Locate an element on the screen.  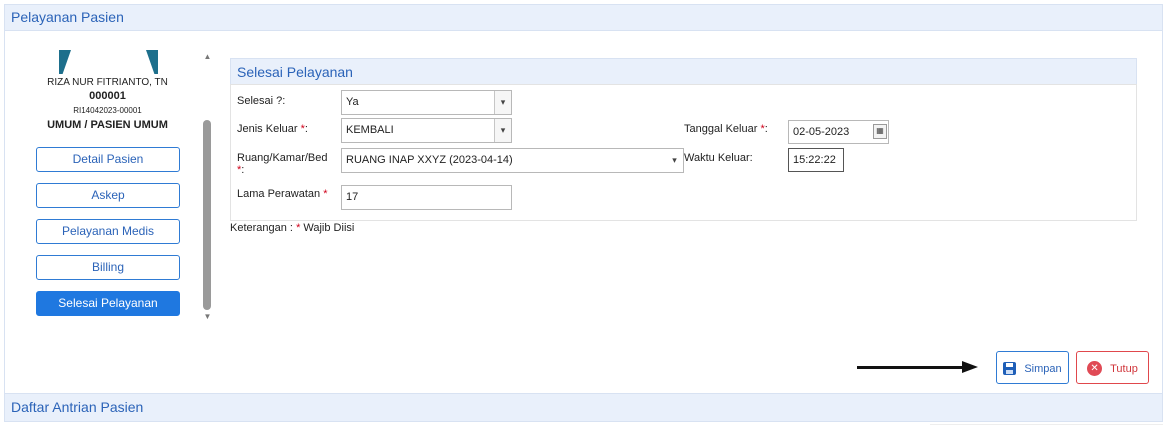
patient-type: UMUM / PASIEN UMUM is located at coordinates (107, 125).